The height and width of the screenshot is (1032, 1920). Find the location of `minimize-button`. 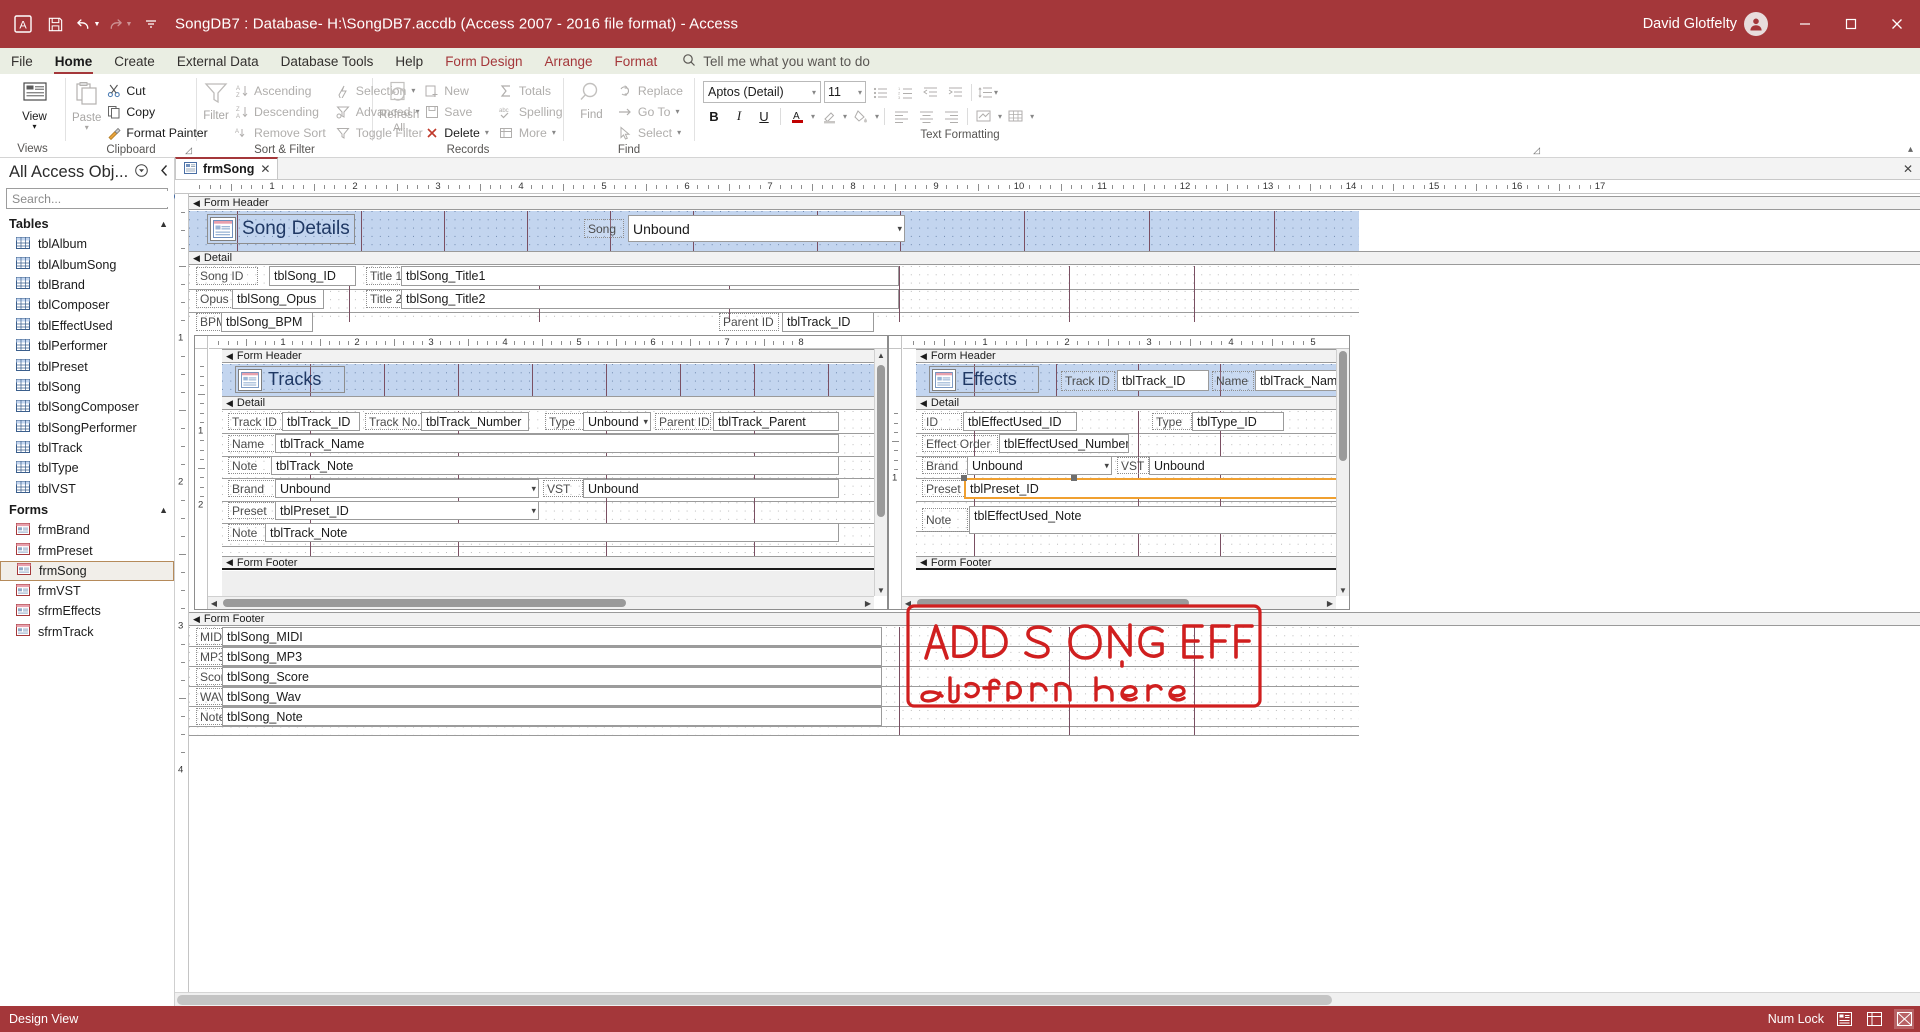

minimize-button is located at coordinates (1805, 24).